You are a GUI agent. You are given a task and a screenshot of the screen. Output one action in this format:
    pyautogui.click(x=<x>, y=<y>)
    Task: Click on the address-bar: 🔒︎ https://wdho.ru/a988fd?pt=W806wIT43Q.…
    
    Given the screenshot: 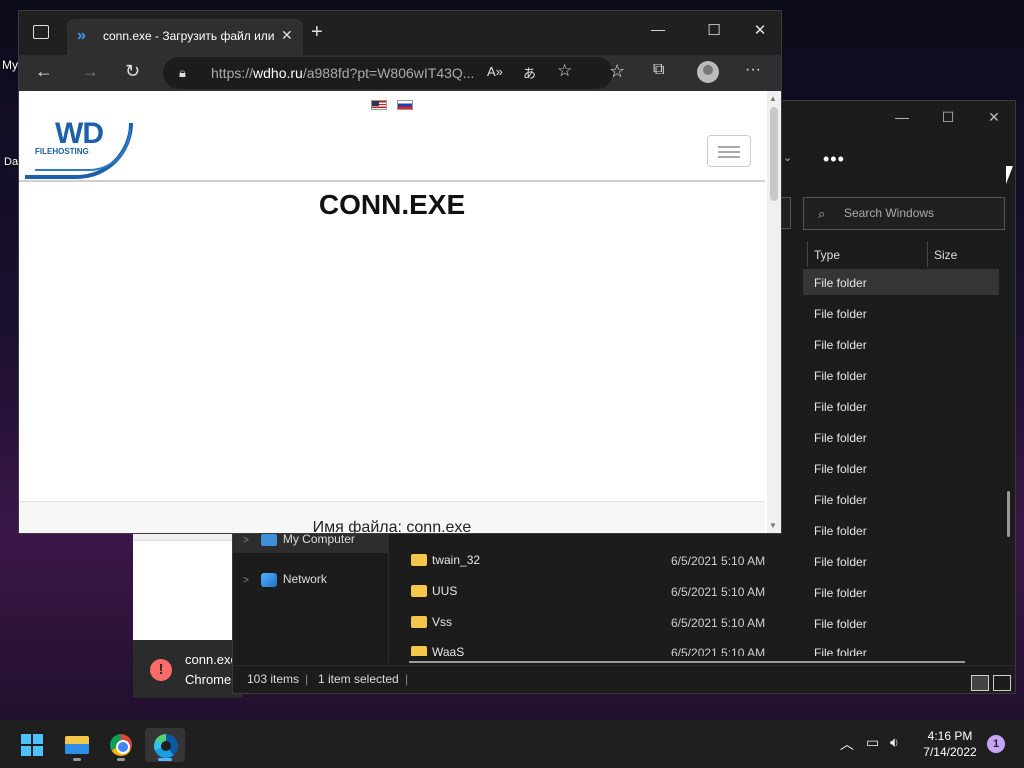 What is the action you would take?
    pyautogui.click(x=388, y=73)
    